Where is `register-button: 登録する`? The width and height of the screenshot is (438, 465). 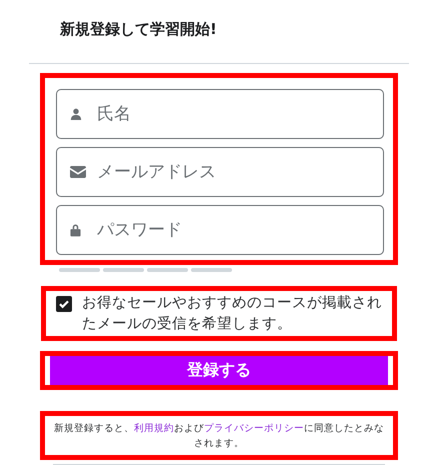 register-button: 登録する is located at coordinates (219, 371).